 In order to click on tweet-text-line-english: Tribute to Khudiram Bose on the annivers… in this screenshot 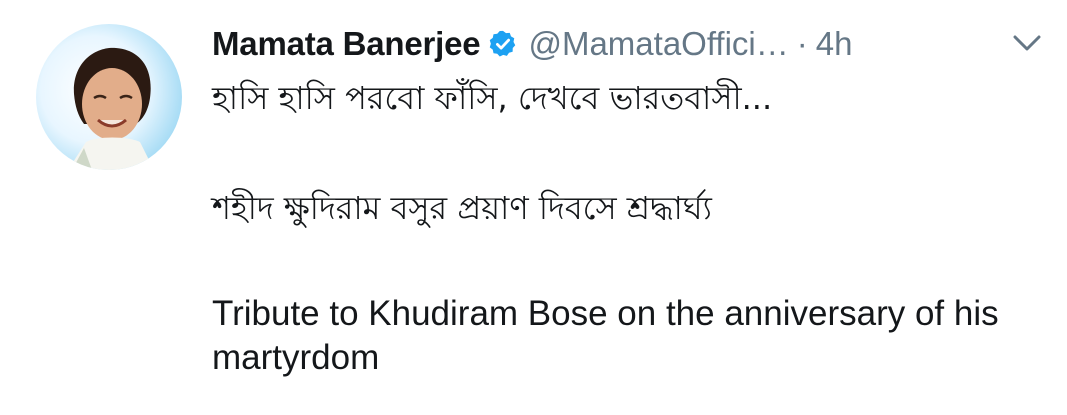, I will do `click(605, 335)`.